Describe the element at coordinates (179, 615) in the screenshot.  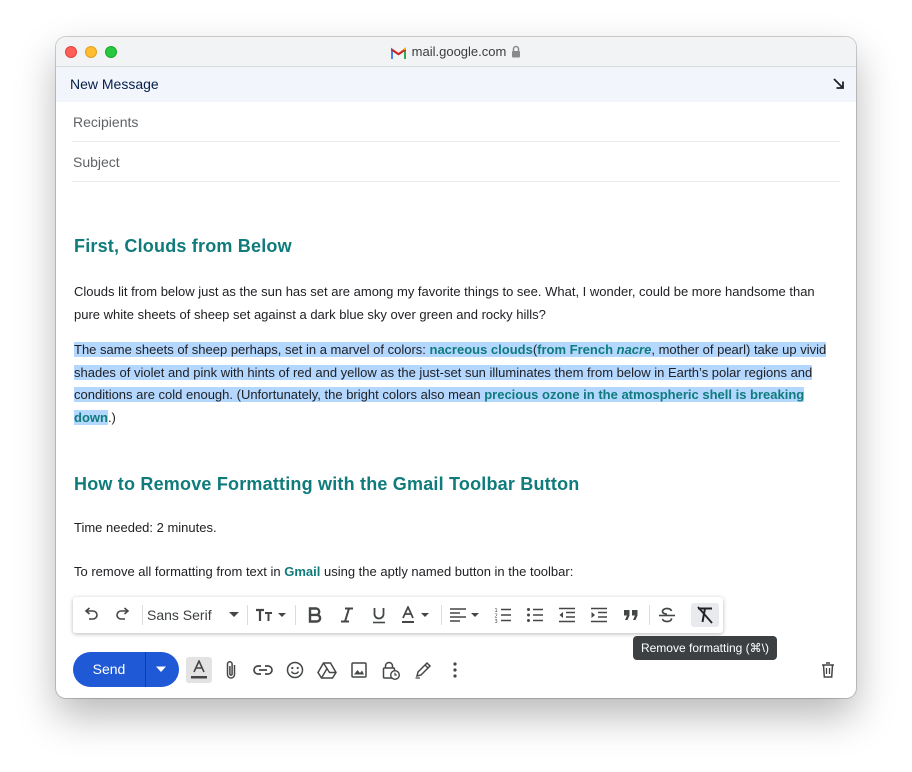
I see `font-family-label: Sans Serif` at that location.